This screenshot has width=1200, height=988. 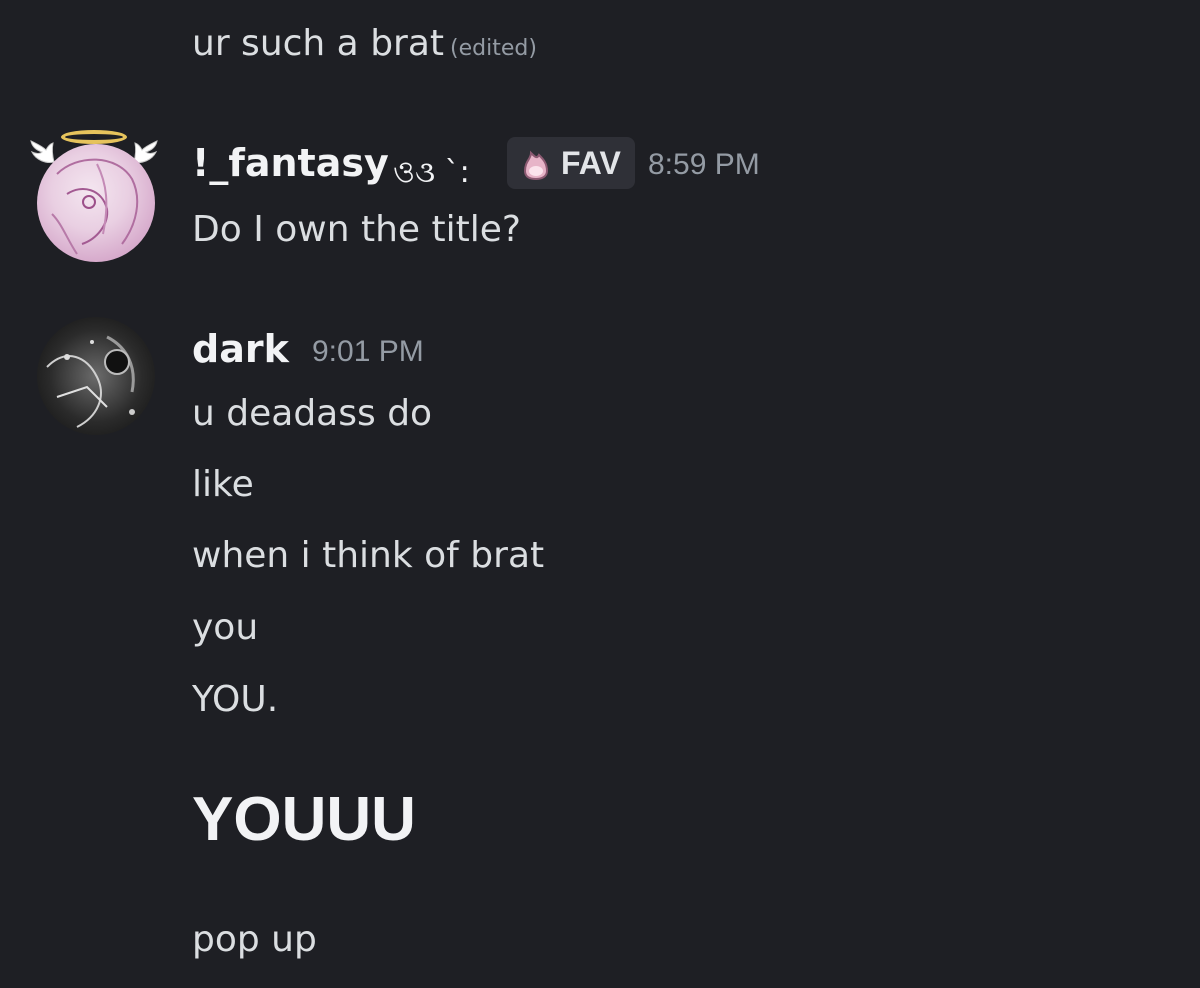 What do you see at coordinates (235, 699) in the screenshot?
I see `message-text: YOU.` at bounding box center [235, 699].